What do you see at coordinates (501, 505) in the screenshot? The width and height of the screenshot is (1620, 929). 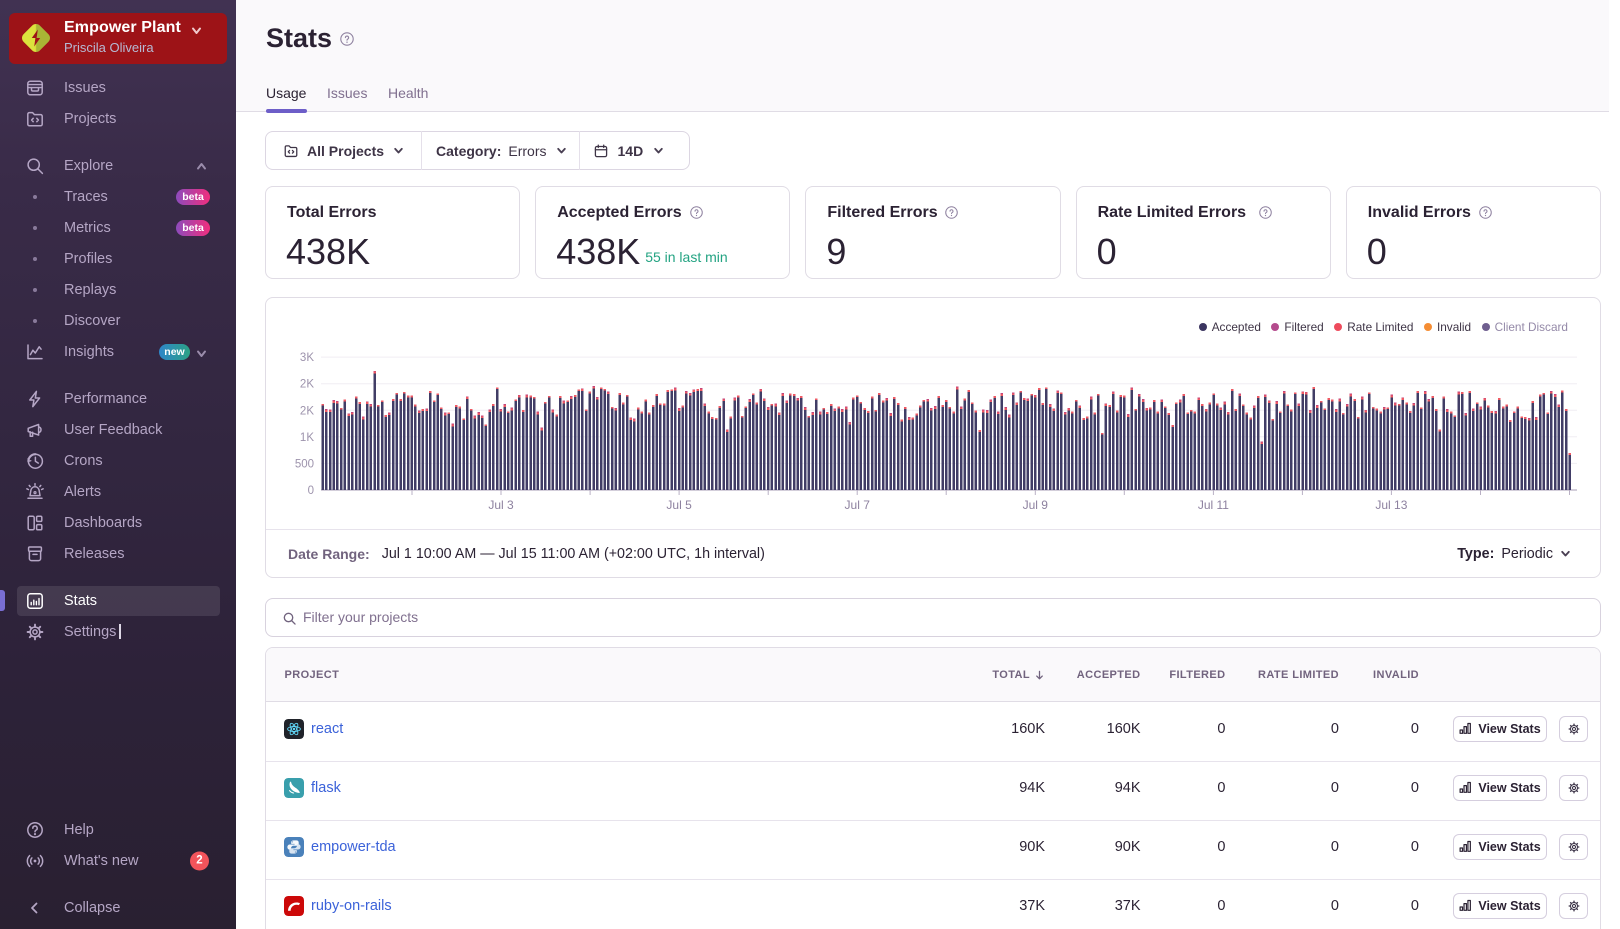 I see `svg-text: Jul 3` at bounding box center [501, 505].